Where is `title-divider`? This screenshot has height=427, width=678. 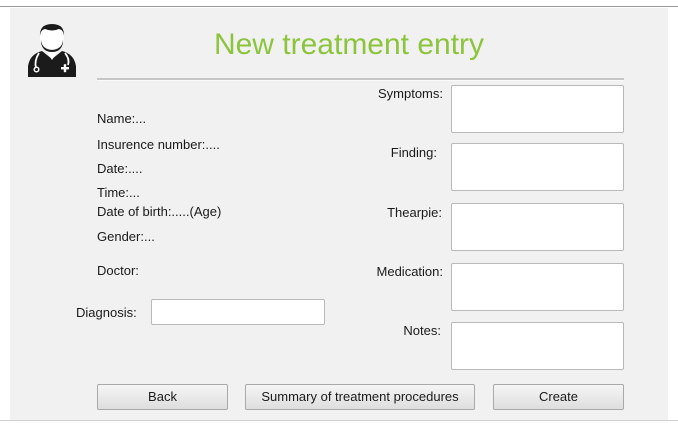 title-divider is located at coordinates (360, 79).